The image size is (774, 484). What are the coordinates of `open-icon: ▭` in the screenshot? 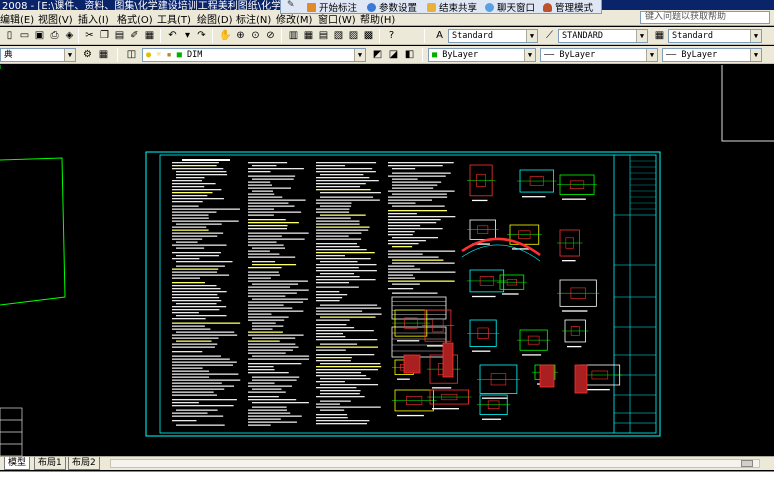 It's located at (24, 35).